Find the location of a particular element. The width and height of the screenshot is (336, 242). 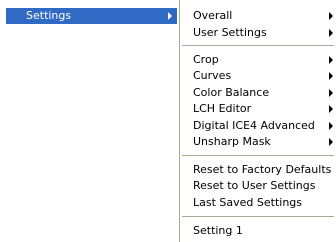

submenu-item-last-saved-settings: Last Saved Settings is located at coordinates (258, 203).